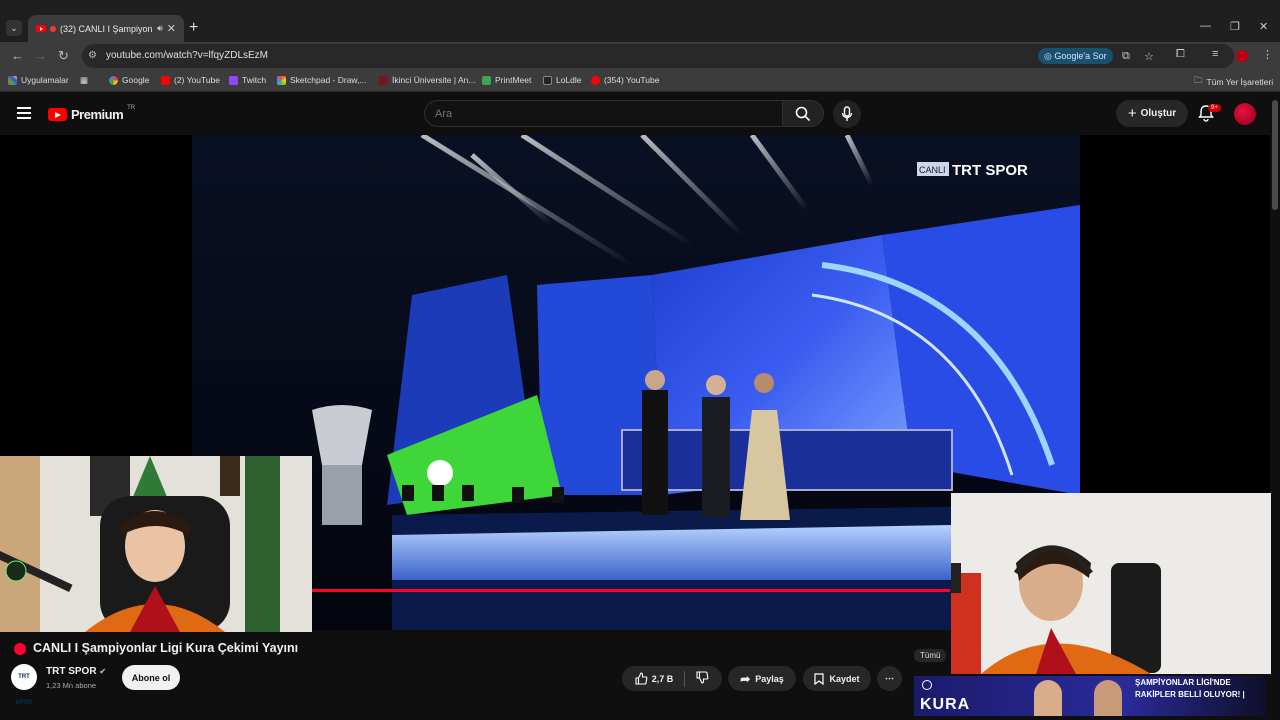 This screenshot has width=1280, height=720. Describe the element at coordinates (1075, 56) in the screenshot. I see `google-ask-button: ◎ Google'a Sor` at that location.